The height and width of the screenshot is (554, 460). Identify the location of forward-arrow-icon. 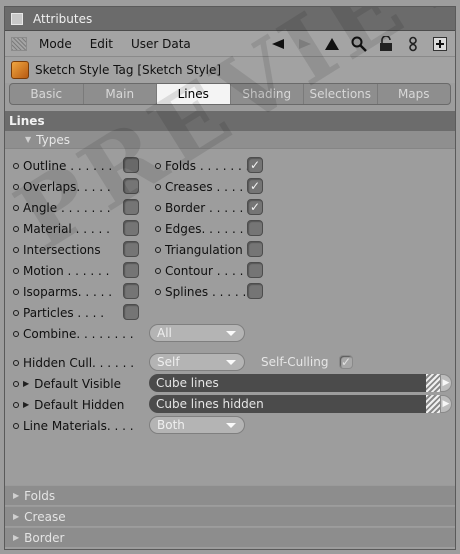
(305, 44).